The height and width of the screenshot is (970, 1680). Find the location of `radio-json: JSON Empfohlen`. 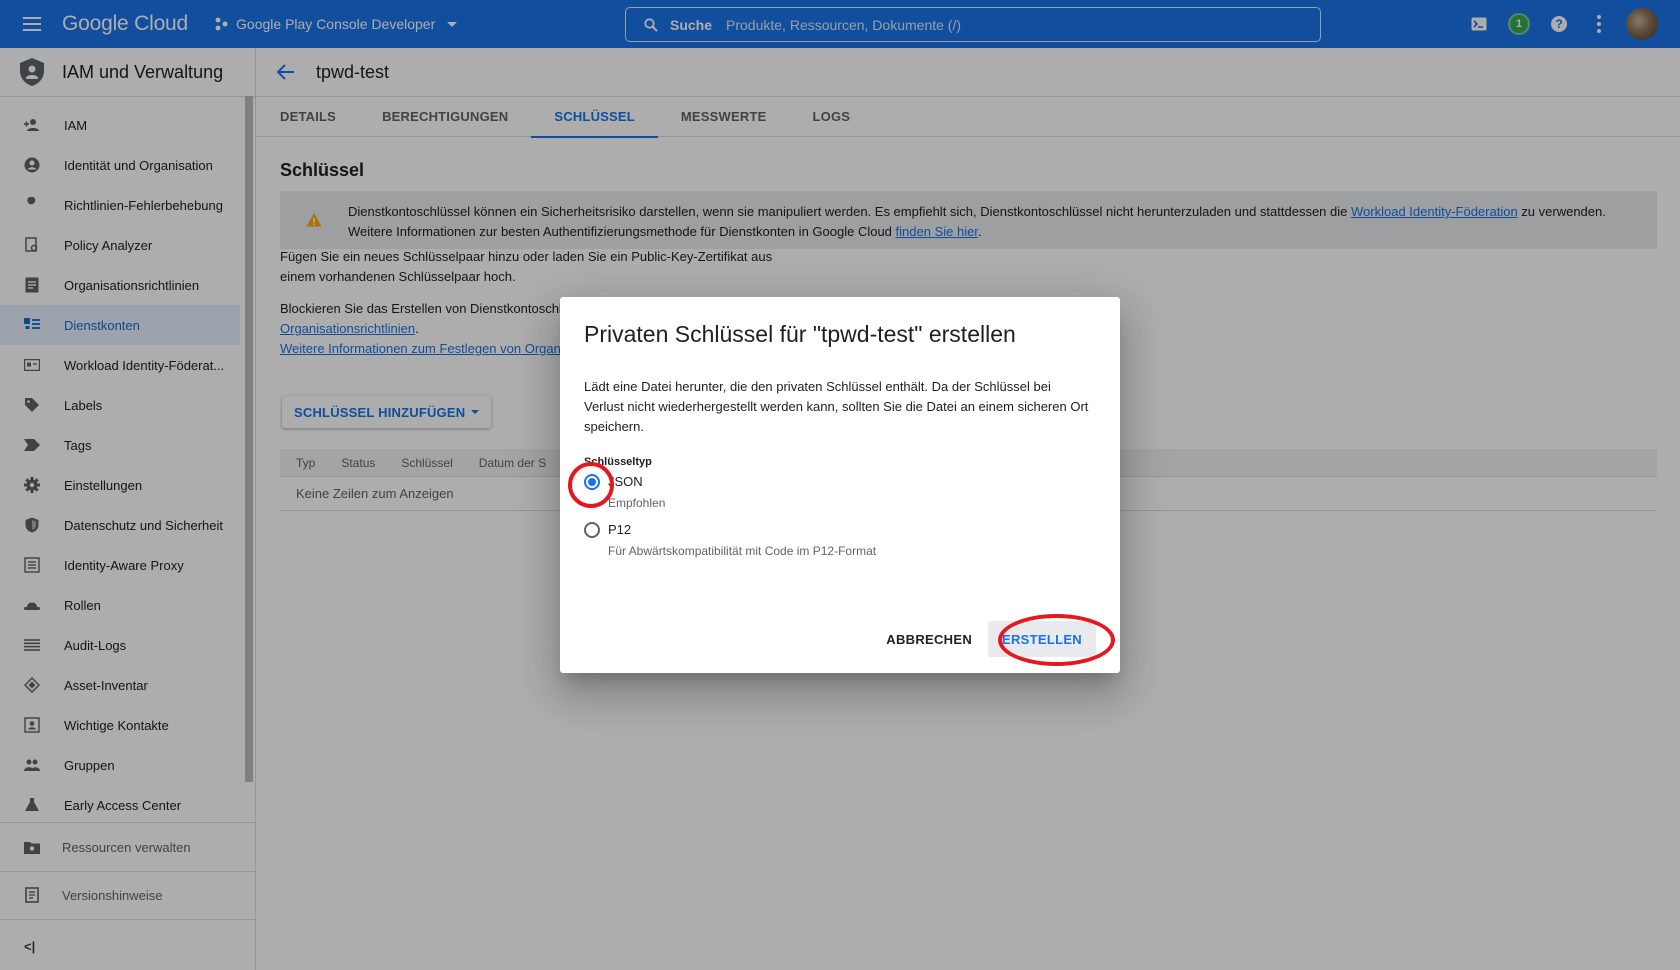

radio-json: JSON Empfohlen is located at coordinates (624, 492).